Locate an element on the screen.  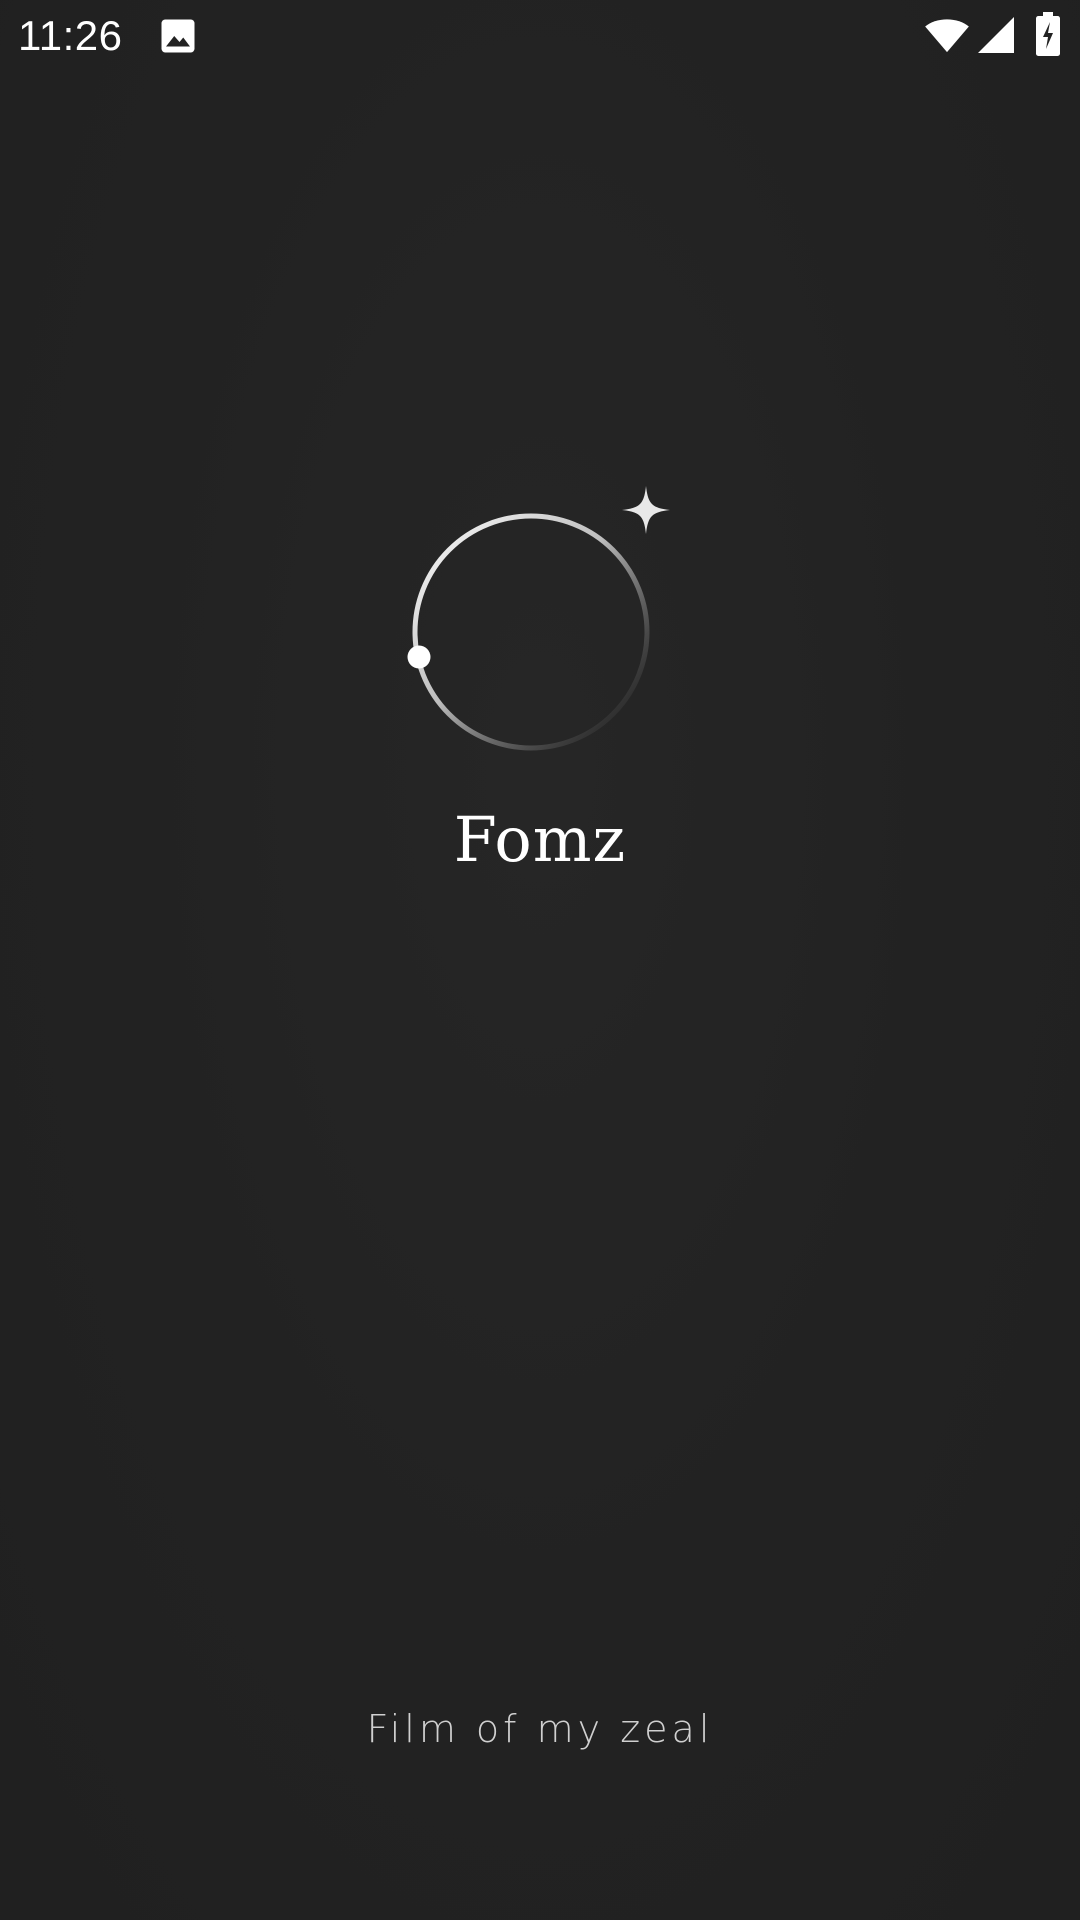
cell-signal-icon is located at coordinates (996, 35).